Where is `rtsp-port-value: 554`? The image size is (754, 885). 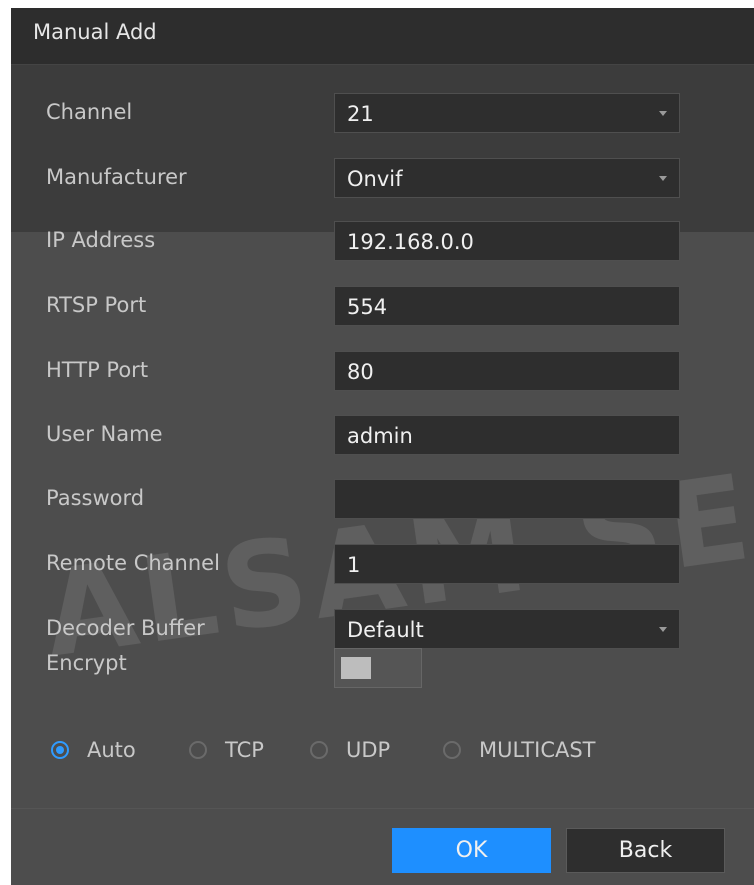 rtsp-port-value: 554 is located at coordinates (367, 307).